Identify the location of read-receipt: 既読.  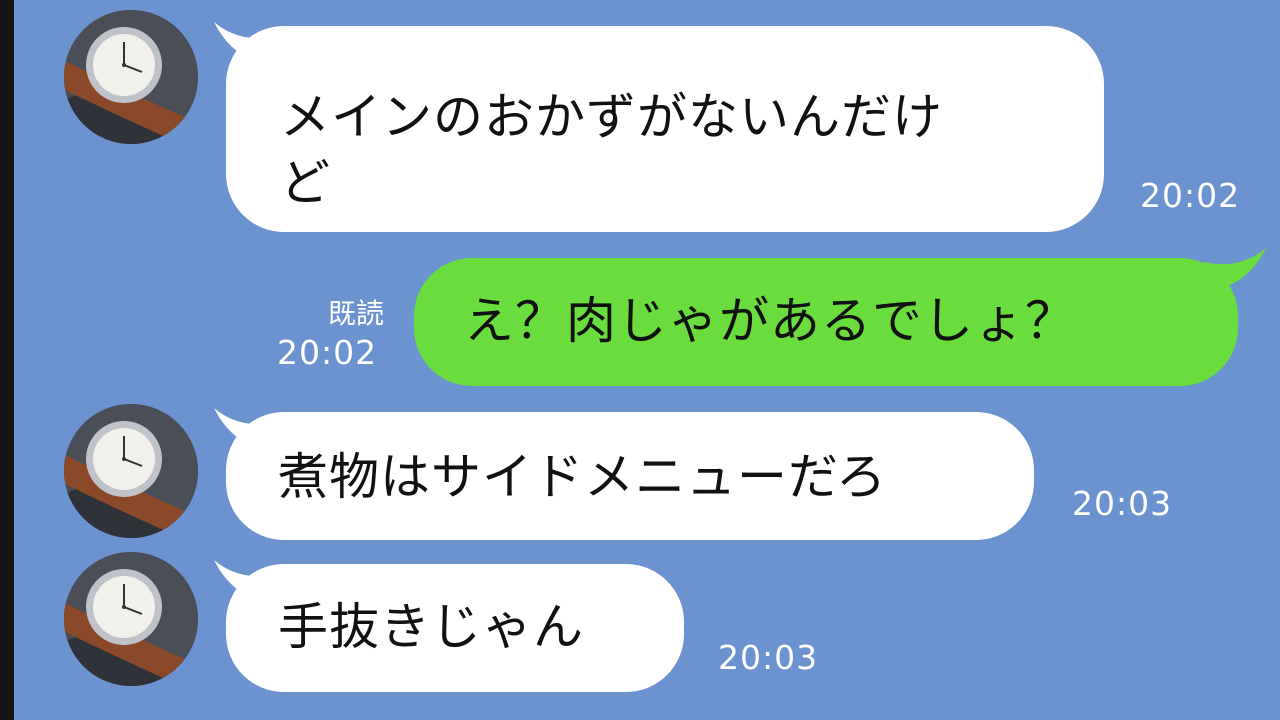
(355, 313).